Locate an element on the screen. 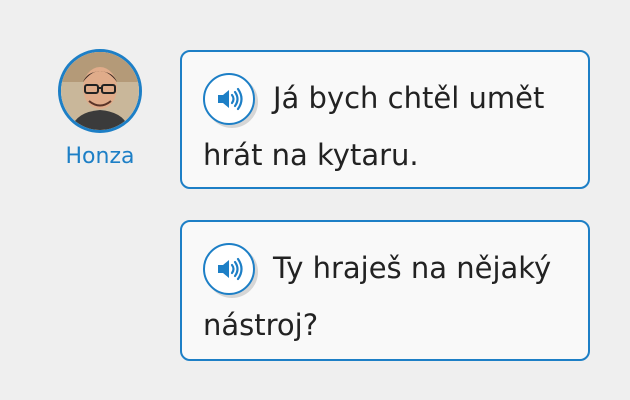 The image size is (630, 400). speaker-avatar is located at coordinates (100, 91).